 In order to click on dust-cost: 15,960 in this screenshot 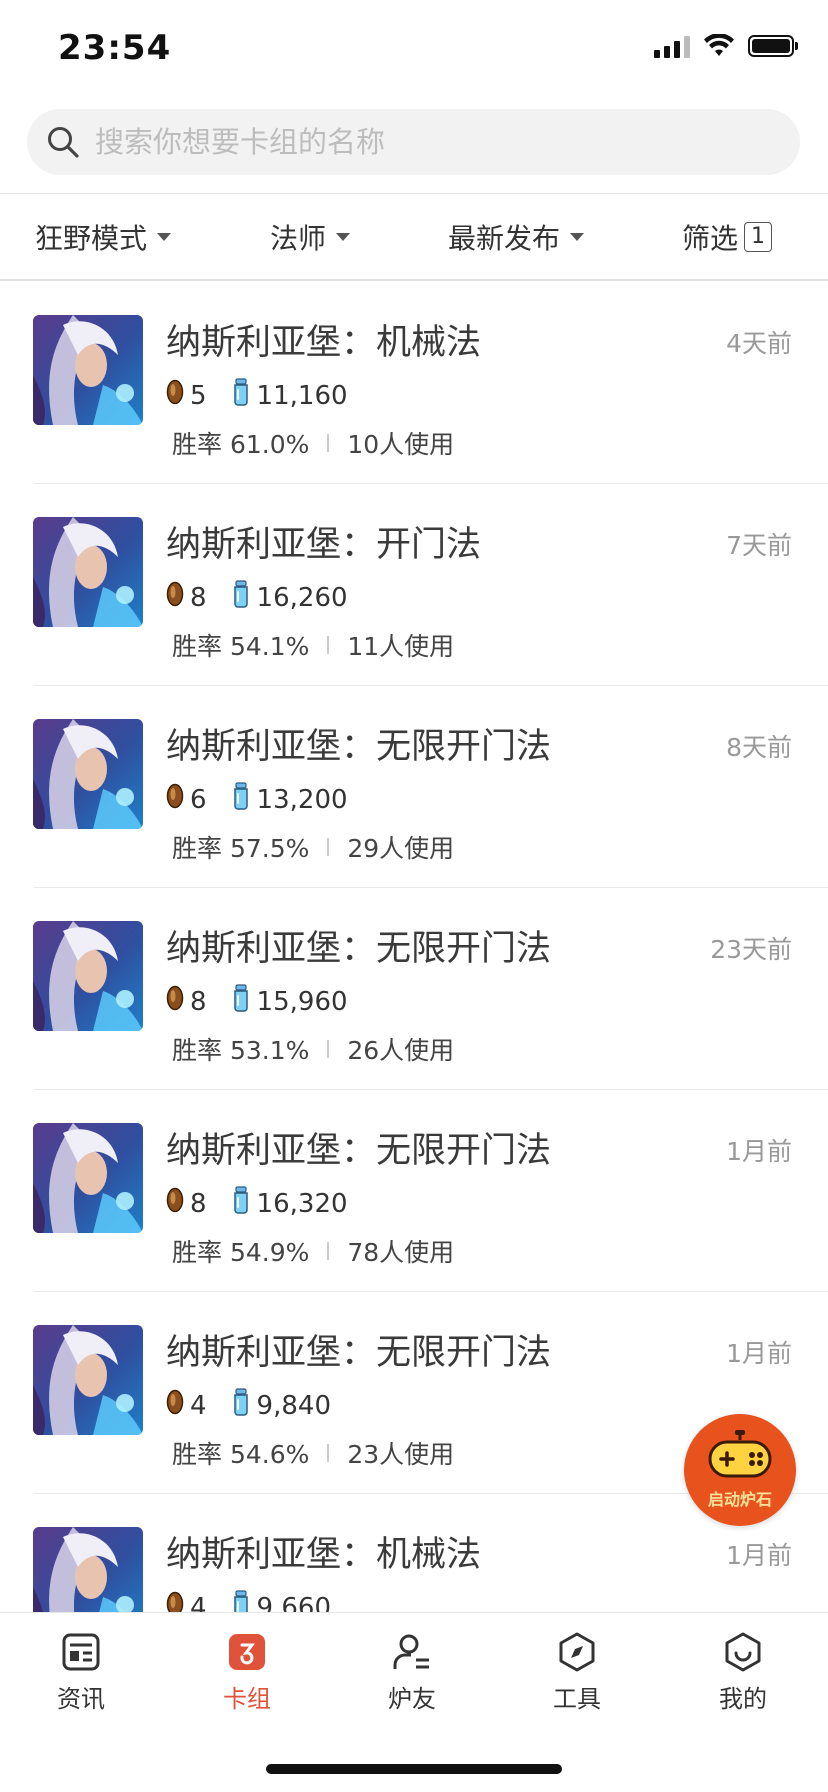, I will do `click(302, 1001)`.